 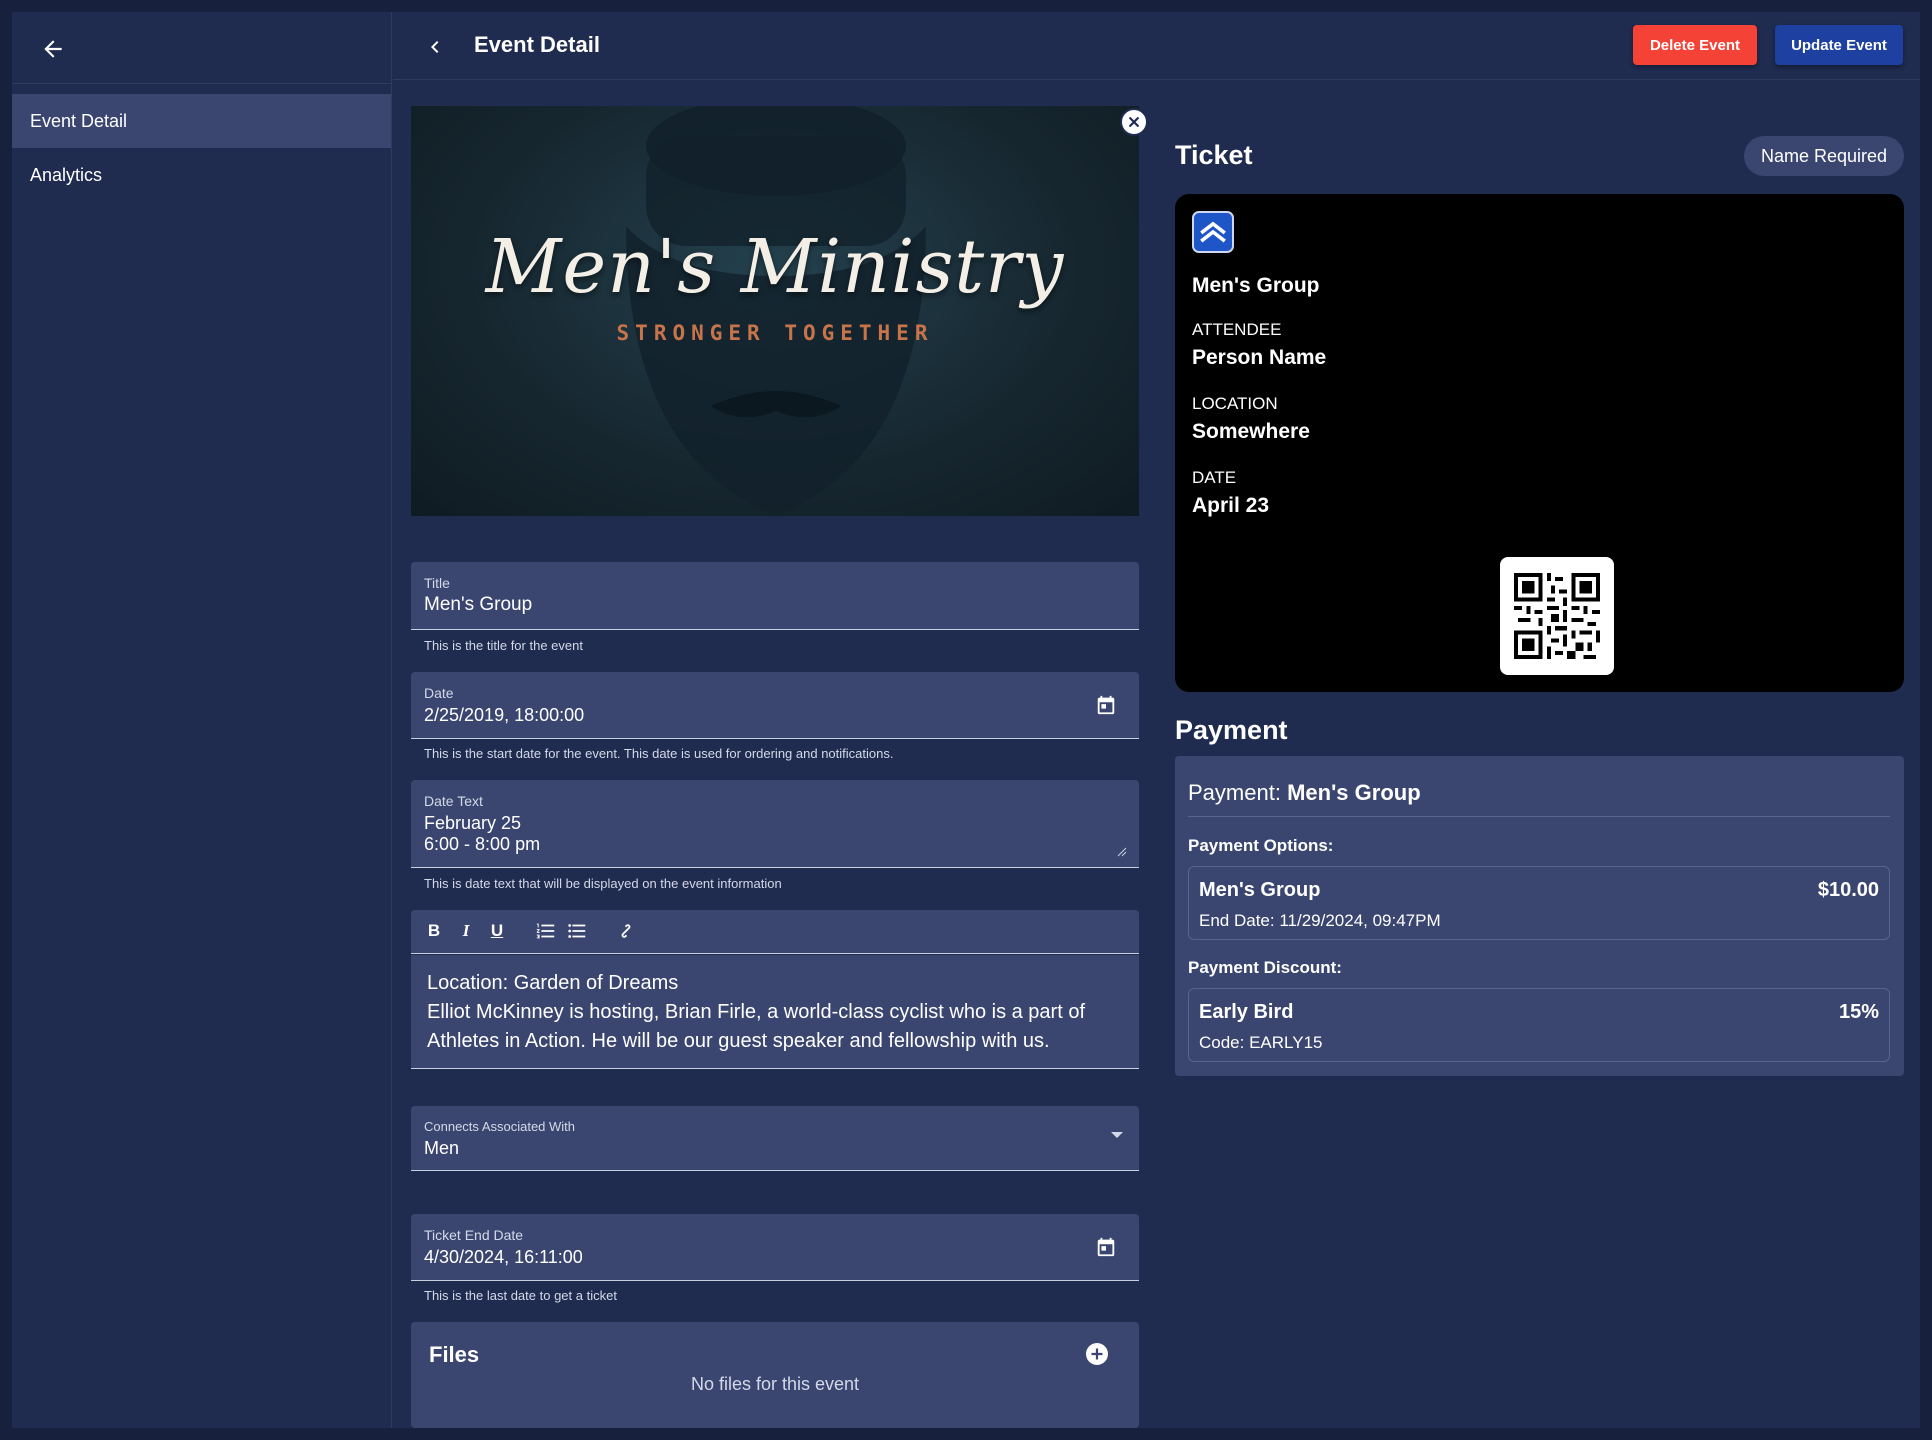 I want to click on discount-name: Early Bird, so click(x=1246, y=1012).